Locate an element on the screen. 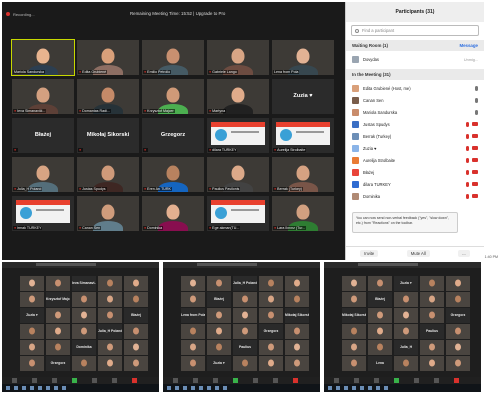  mic-icon is located at coordinates (476, 112).